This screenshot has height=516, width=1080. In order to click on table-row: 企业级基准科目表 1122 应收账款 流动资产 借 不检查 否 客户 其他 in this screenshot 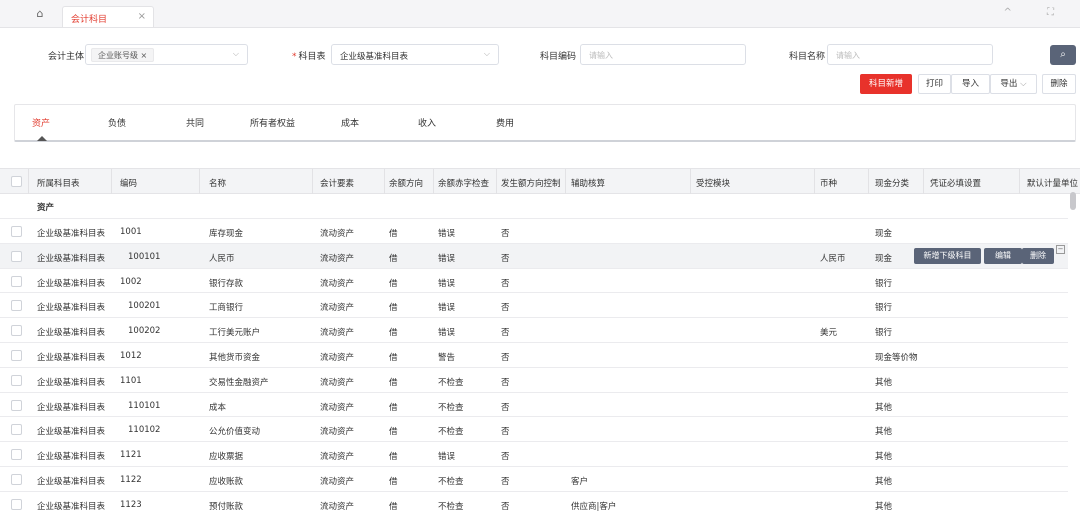, I will do `click(534, 478)`.